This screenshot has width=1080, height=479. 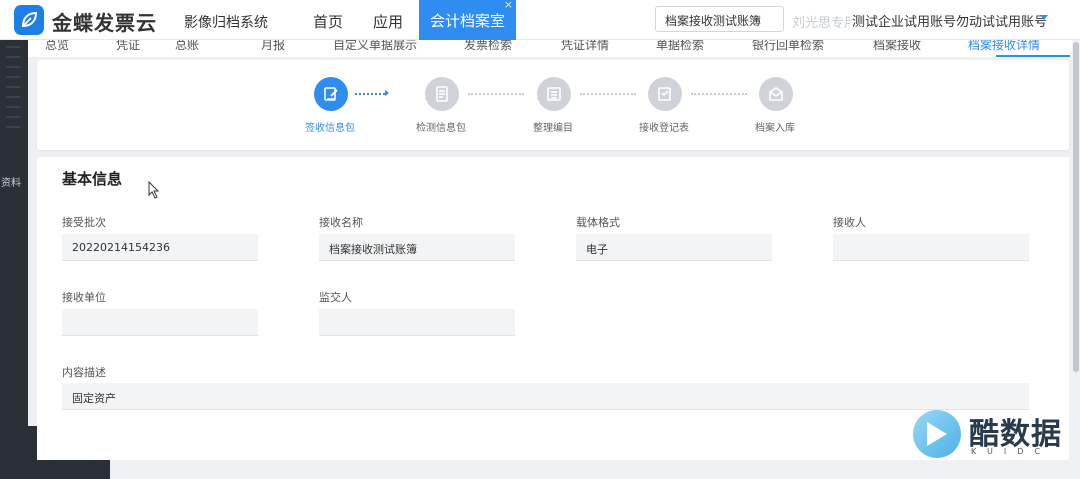 What do you see at coordinates (92, 179) in the screenshot?
I see `section-title: 基本信息` at bounding box center [92, 179].